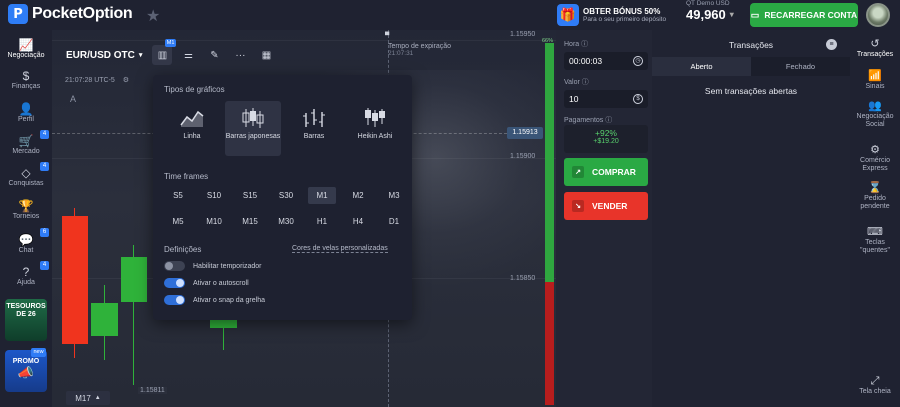 This screenshot has height=407, width=900. I want to click on asset-name: EUR/USD OTC, so click(100, 55).